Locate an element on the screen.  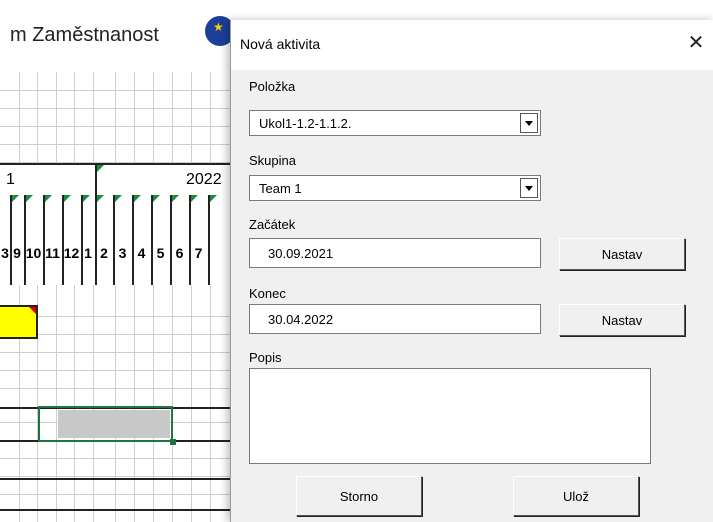
uloz-label: Ulož is located at coordinates (575, 496).